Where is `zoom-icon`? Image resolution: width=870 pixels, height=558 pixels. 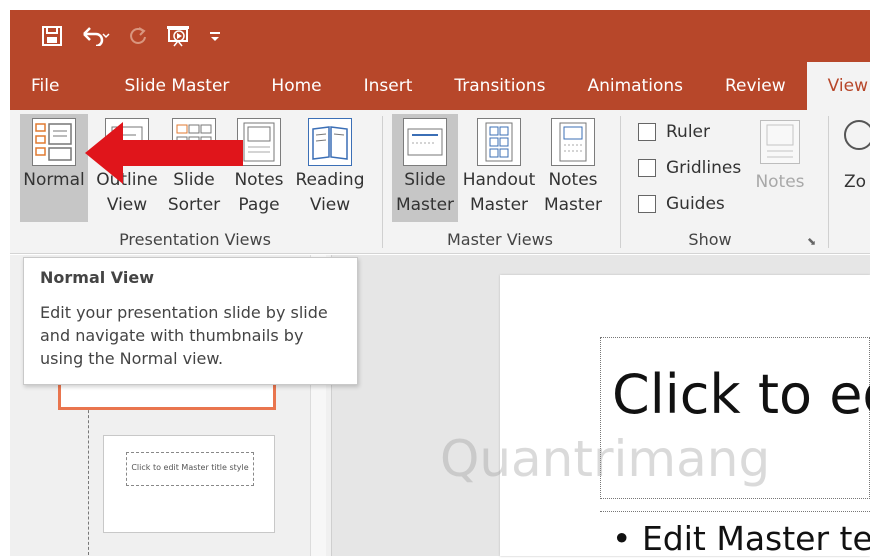
zoom-icon is located at coordinates (857, 135).